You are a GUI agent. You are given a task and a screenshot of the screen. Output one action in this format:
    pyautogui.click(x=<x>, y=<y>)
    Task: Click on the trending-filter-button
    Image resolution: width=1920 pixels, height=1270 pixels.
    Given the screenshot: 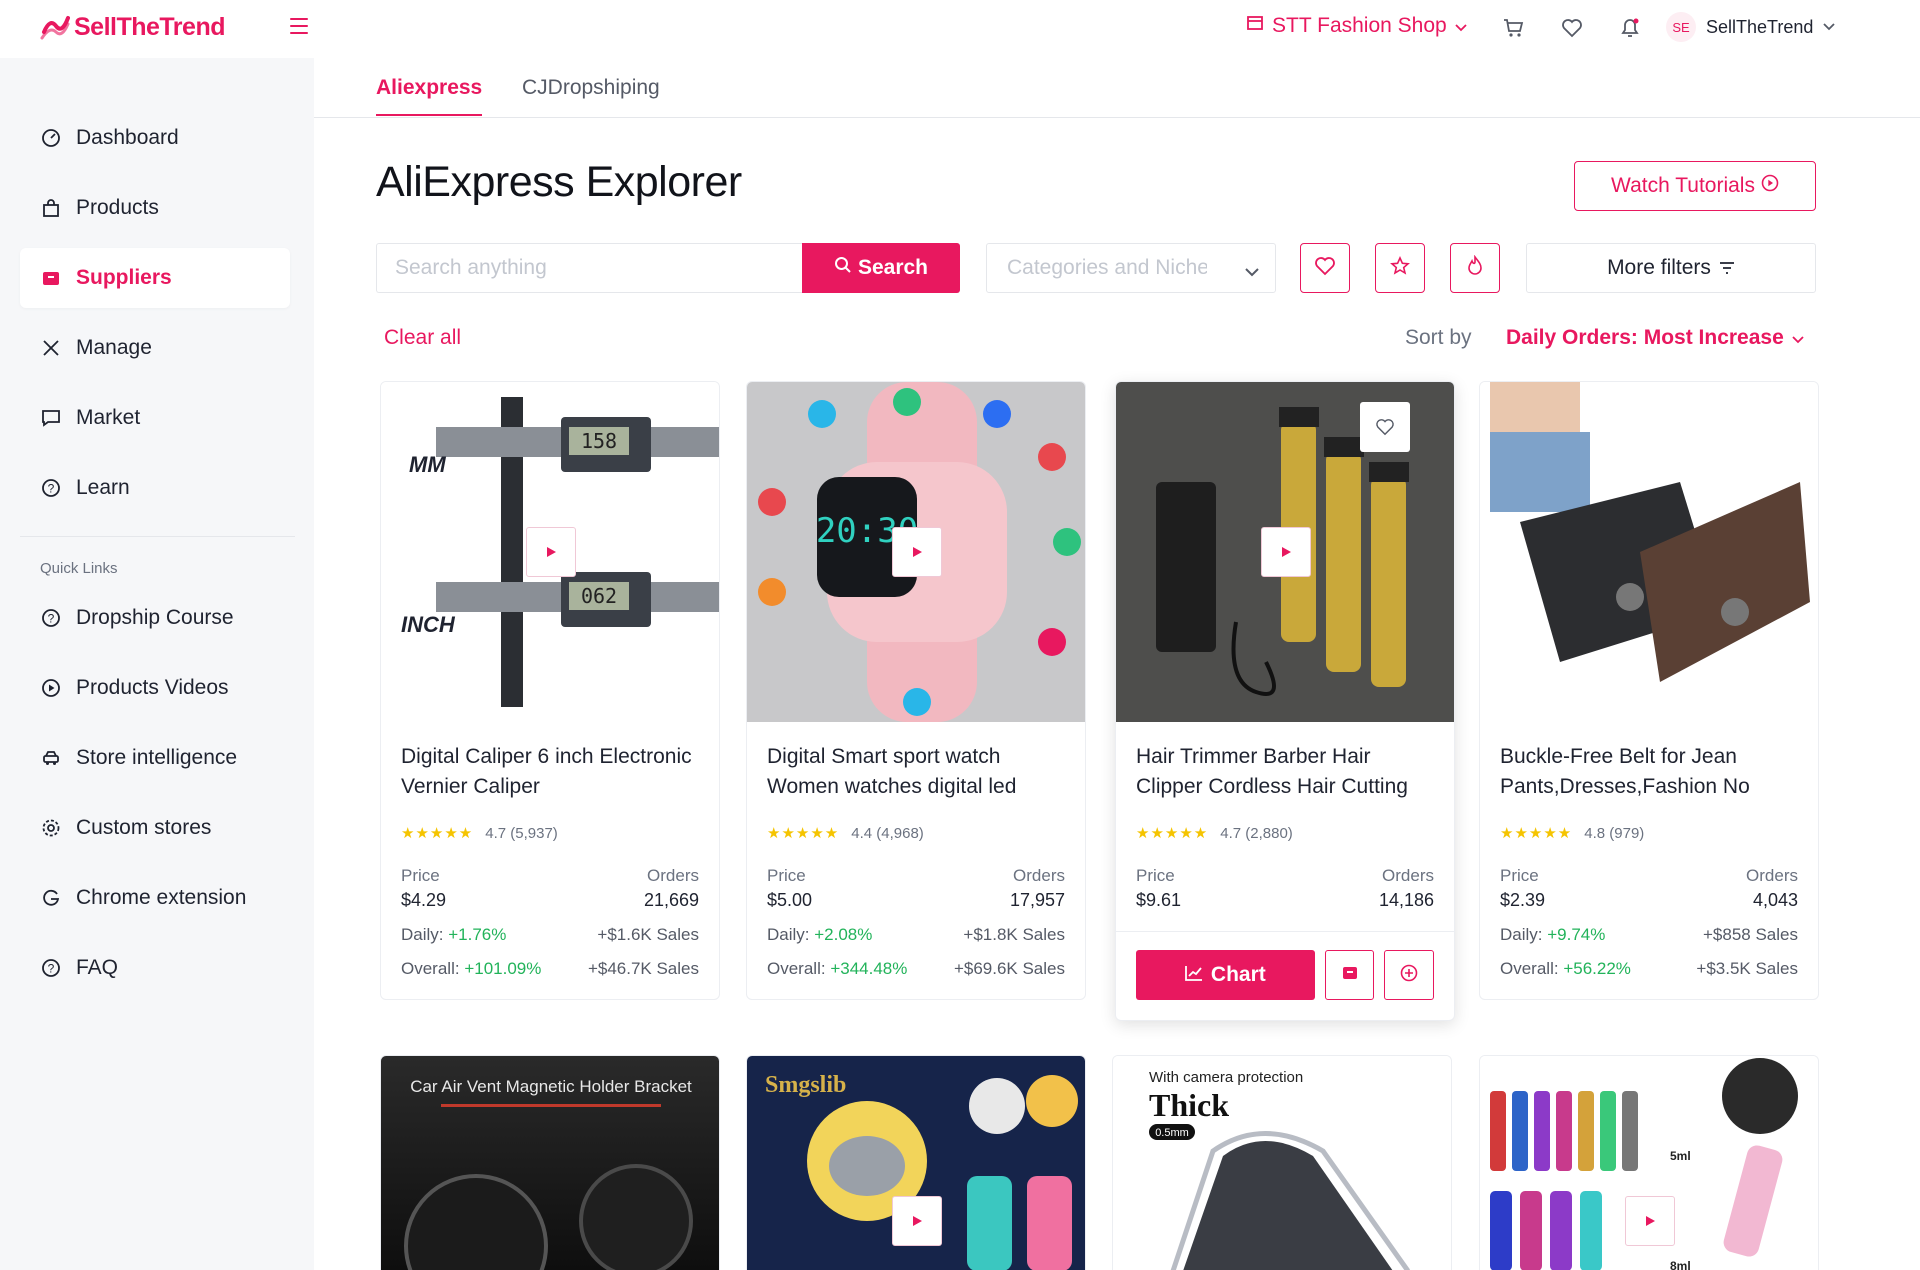 What is the action you would take?
    pyautogui.click(x=1475, y=268)
    